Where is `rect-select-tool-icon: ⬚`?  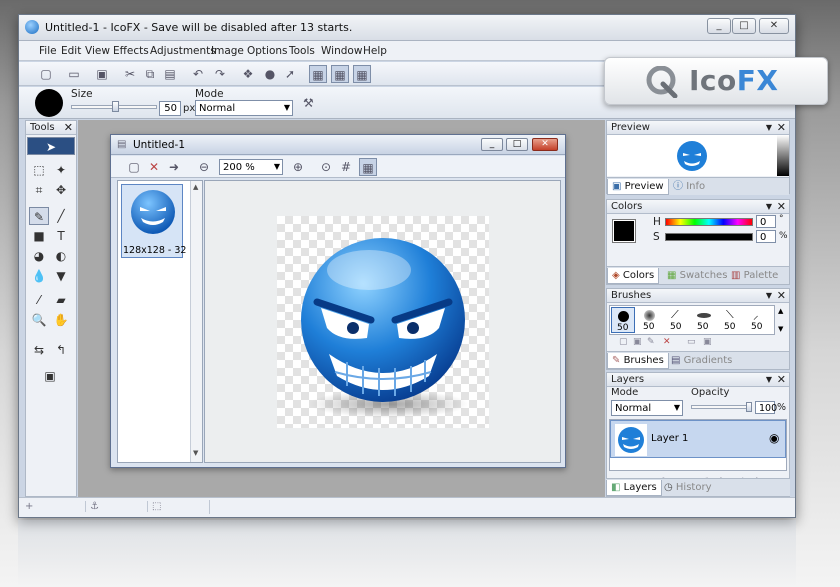
rect-select-tool-icon: ⬚ is located at coordinates (39, 170).